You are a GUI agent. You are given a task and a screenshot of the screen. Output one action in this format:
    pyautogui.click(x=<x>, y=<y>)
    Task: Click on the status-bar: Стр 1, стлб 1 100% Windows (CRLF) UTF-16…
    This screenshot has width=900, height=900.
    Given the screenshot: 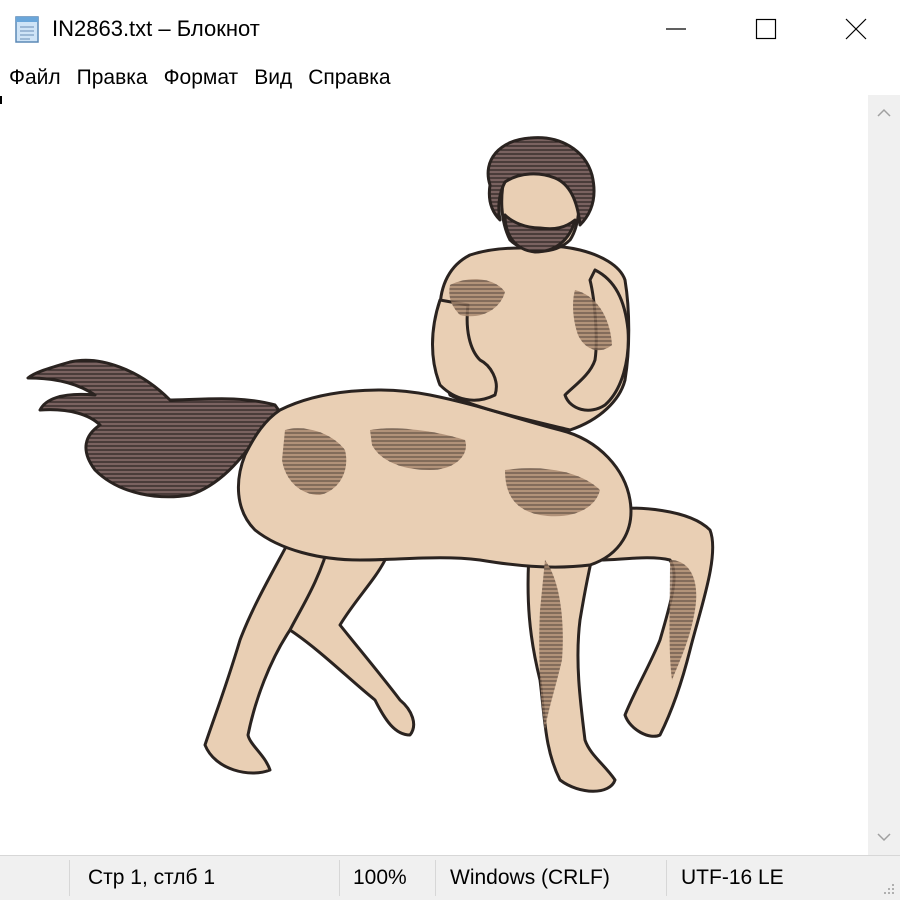 What is the action you would take?
    pyautogui.click(x=450, y=877)
    